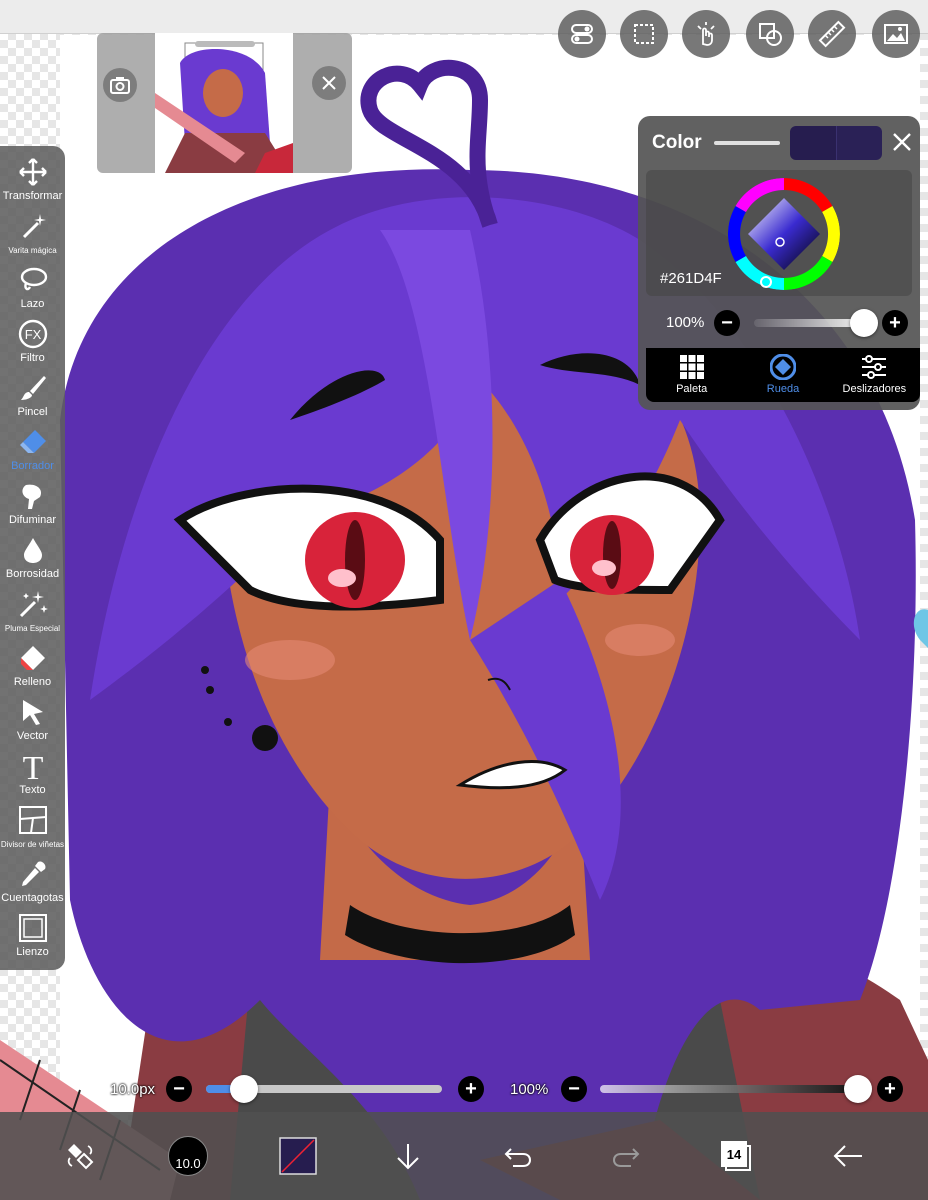  I want to click on ruler-button, so click(832, 34).